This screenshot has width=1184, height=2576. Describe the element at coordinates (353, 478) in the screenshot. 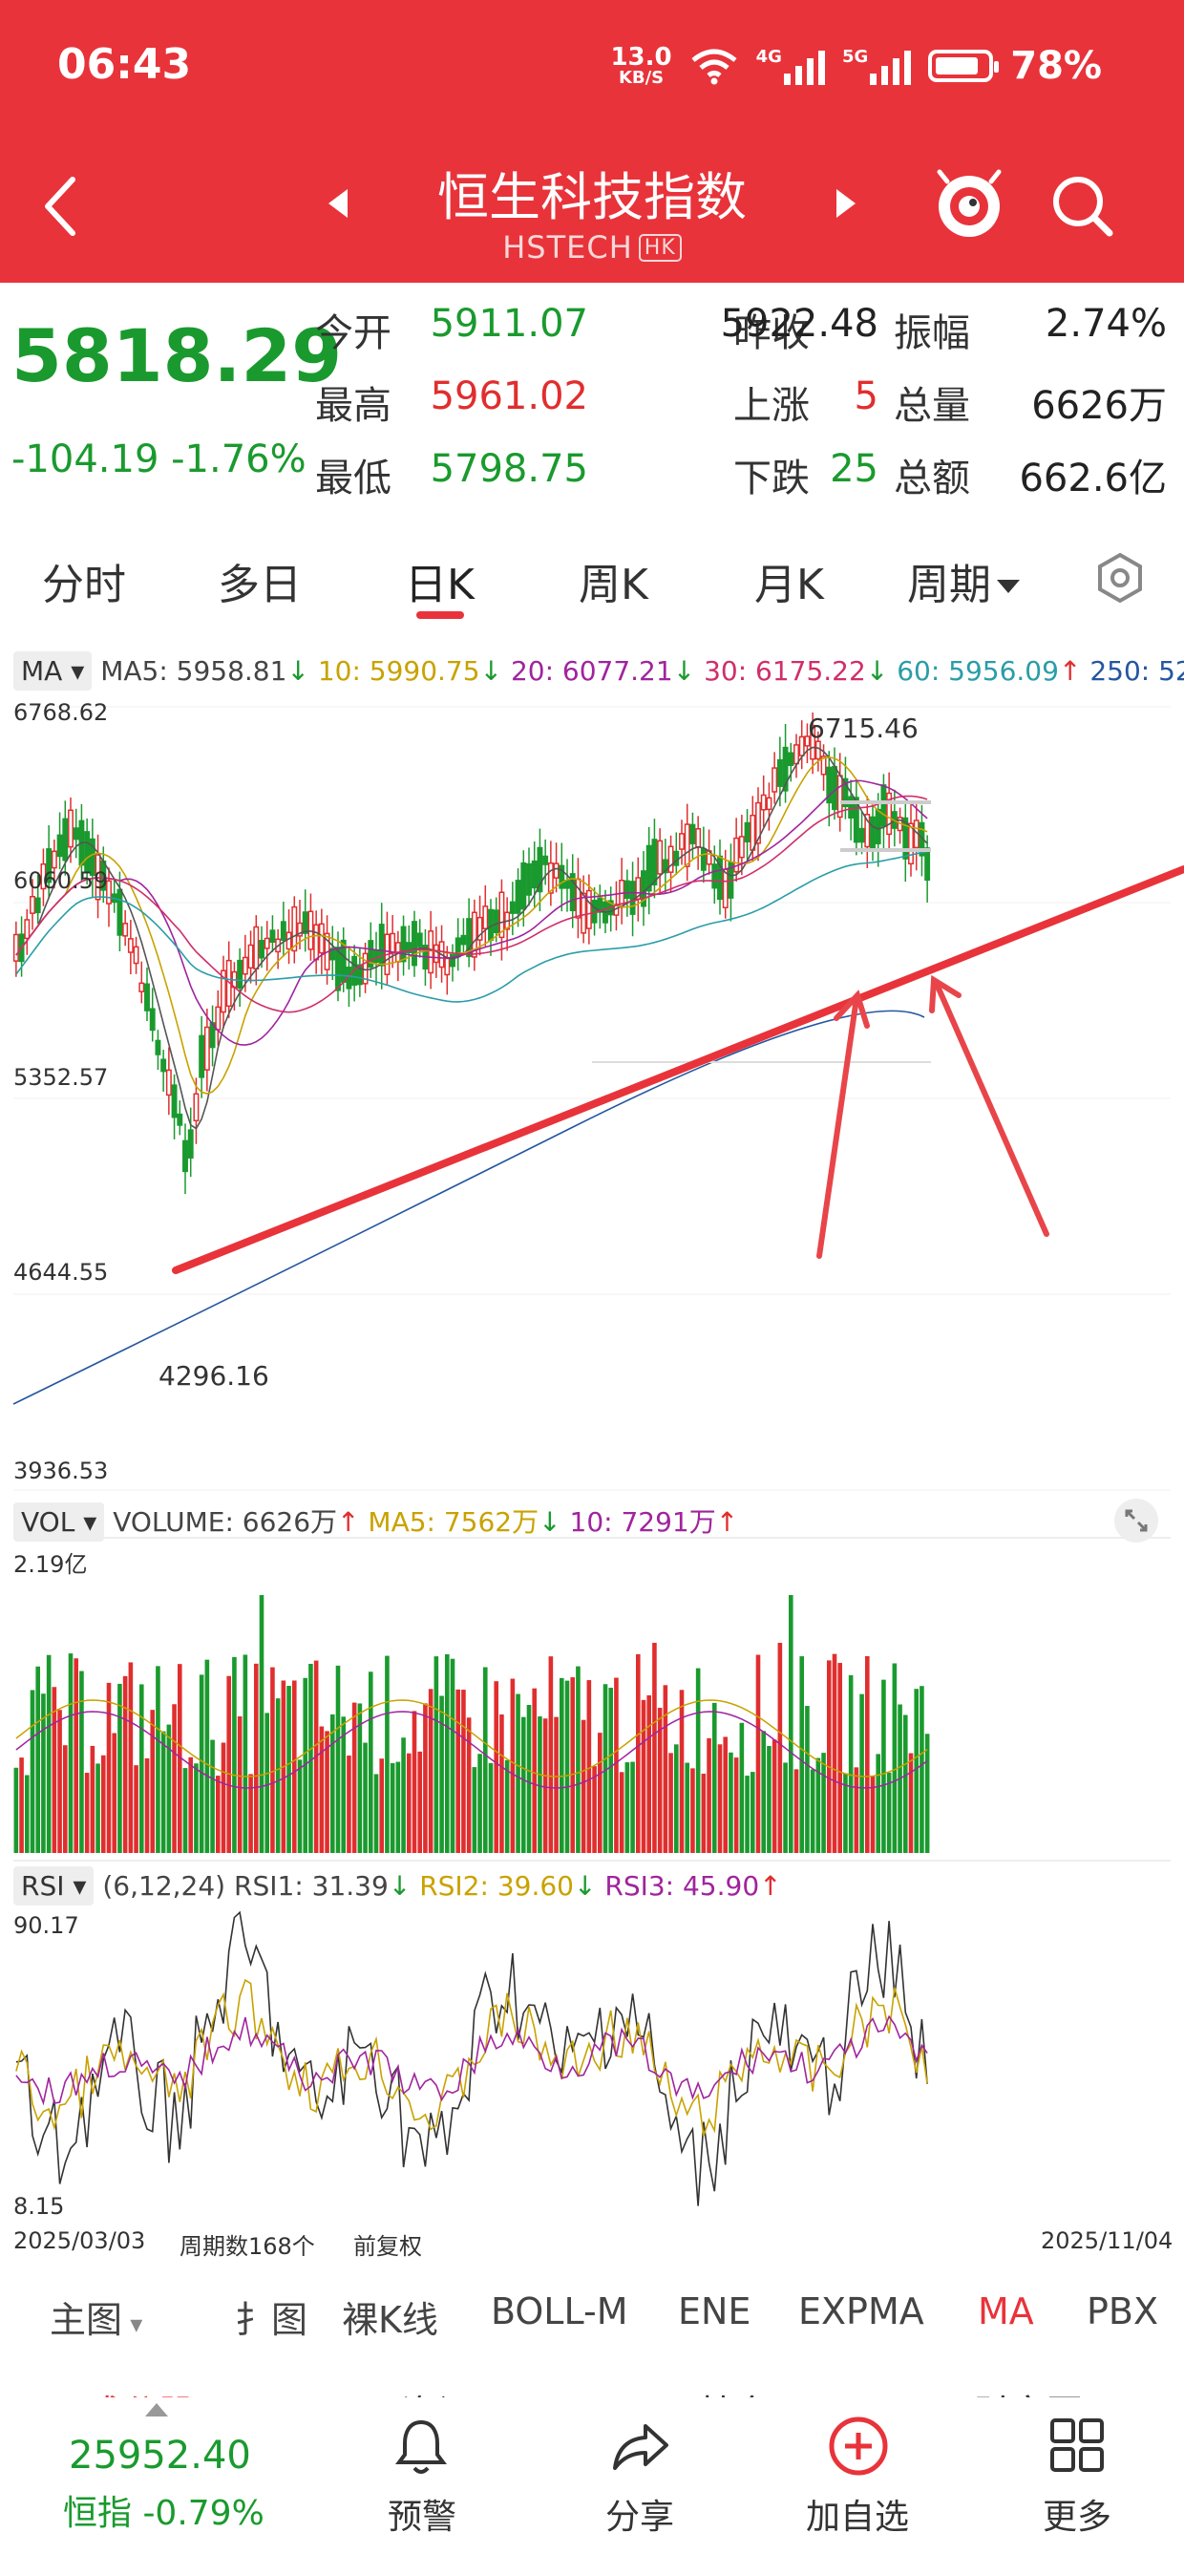

I see `quote-label: 最低` at that location.